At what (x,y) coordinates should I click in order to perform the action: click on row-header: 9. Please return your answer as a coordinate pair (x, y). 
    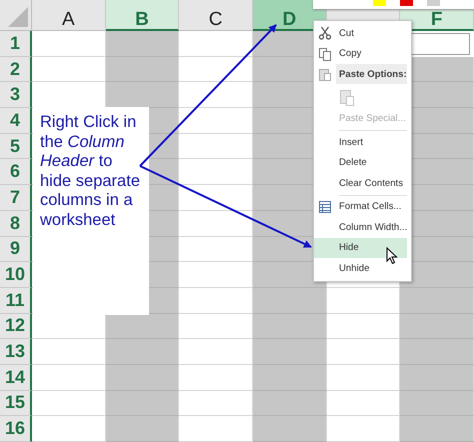
    Looking at the image, I should click on (16, 249).